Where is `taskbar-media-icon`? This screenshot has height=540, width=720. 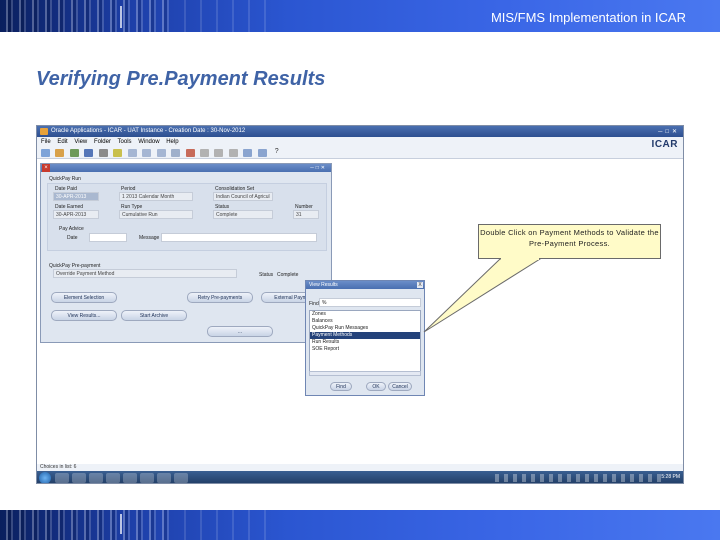 taskbar-media-icon is located at coordinates (96, 478).